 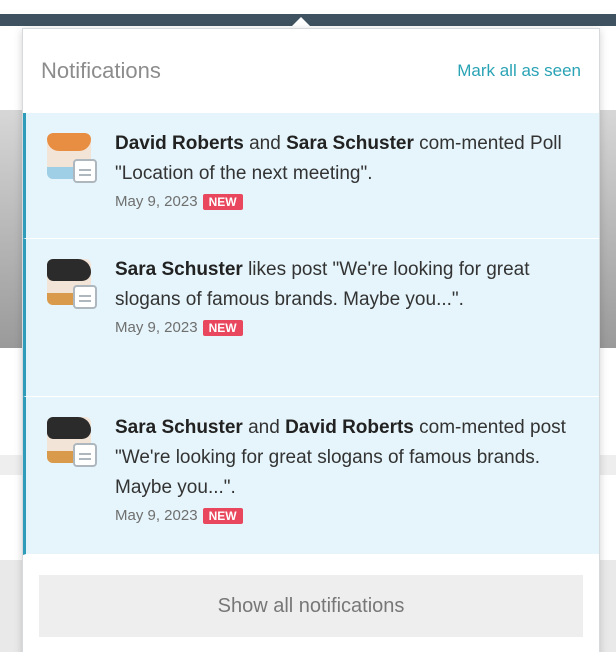 I want to click on notifications-title: Notifications, so click(x=101, y=70).